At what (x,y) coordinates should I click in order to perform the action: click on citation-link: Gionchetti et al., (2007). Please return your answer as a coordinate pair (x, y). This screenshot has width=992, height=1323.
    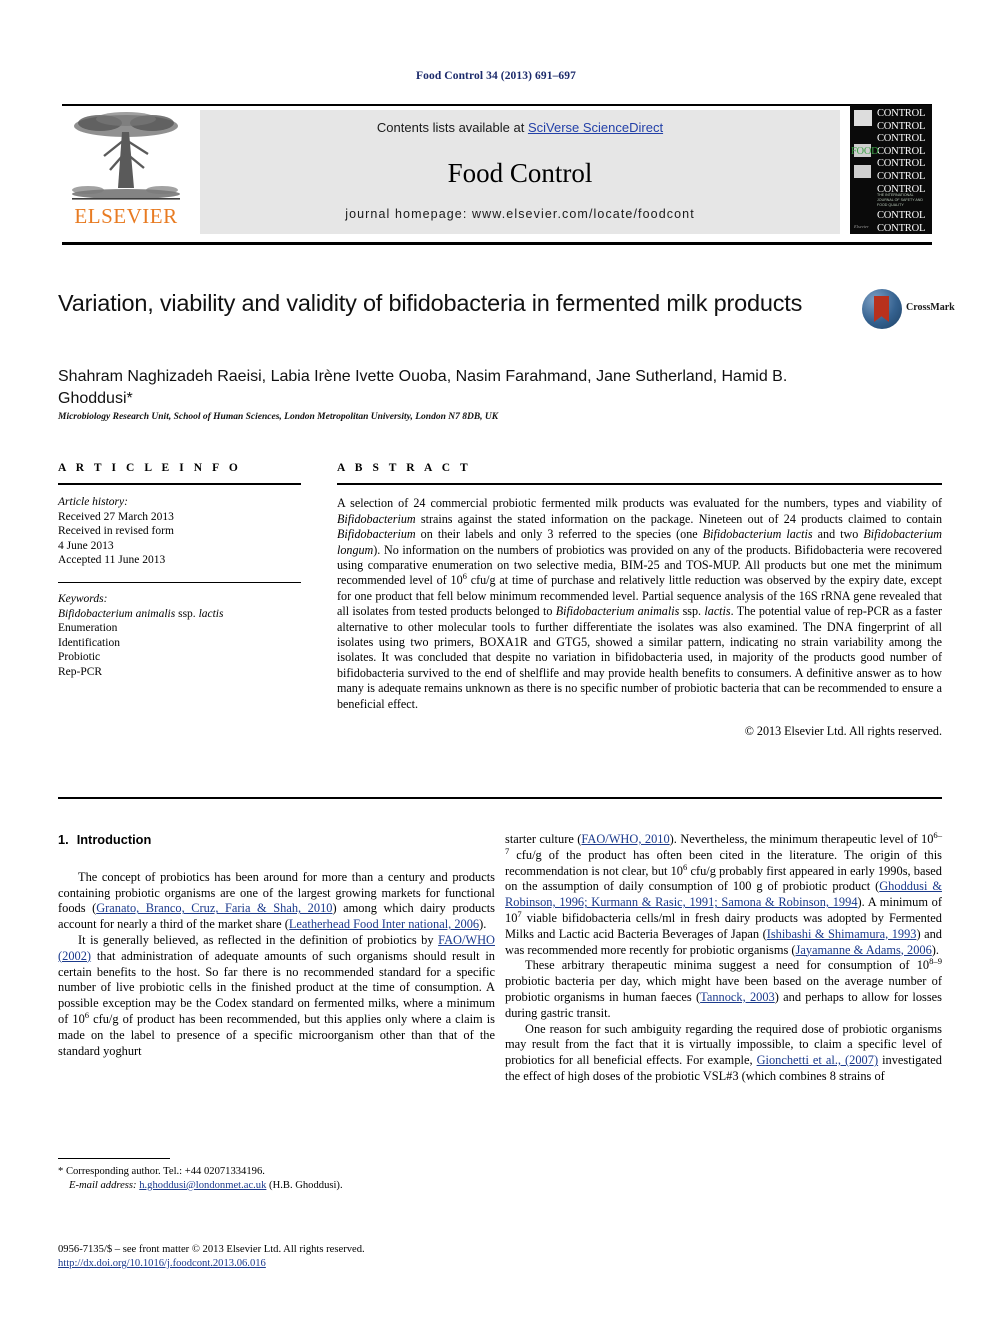
    Looking at the image, I should click on (818, 1060).